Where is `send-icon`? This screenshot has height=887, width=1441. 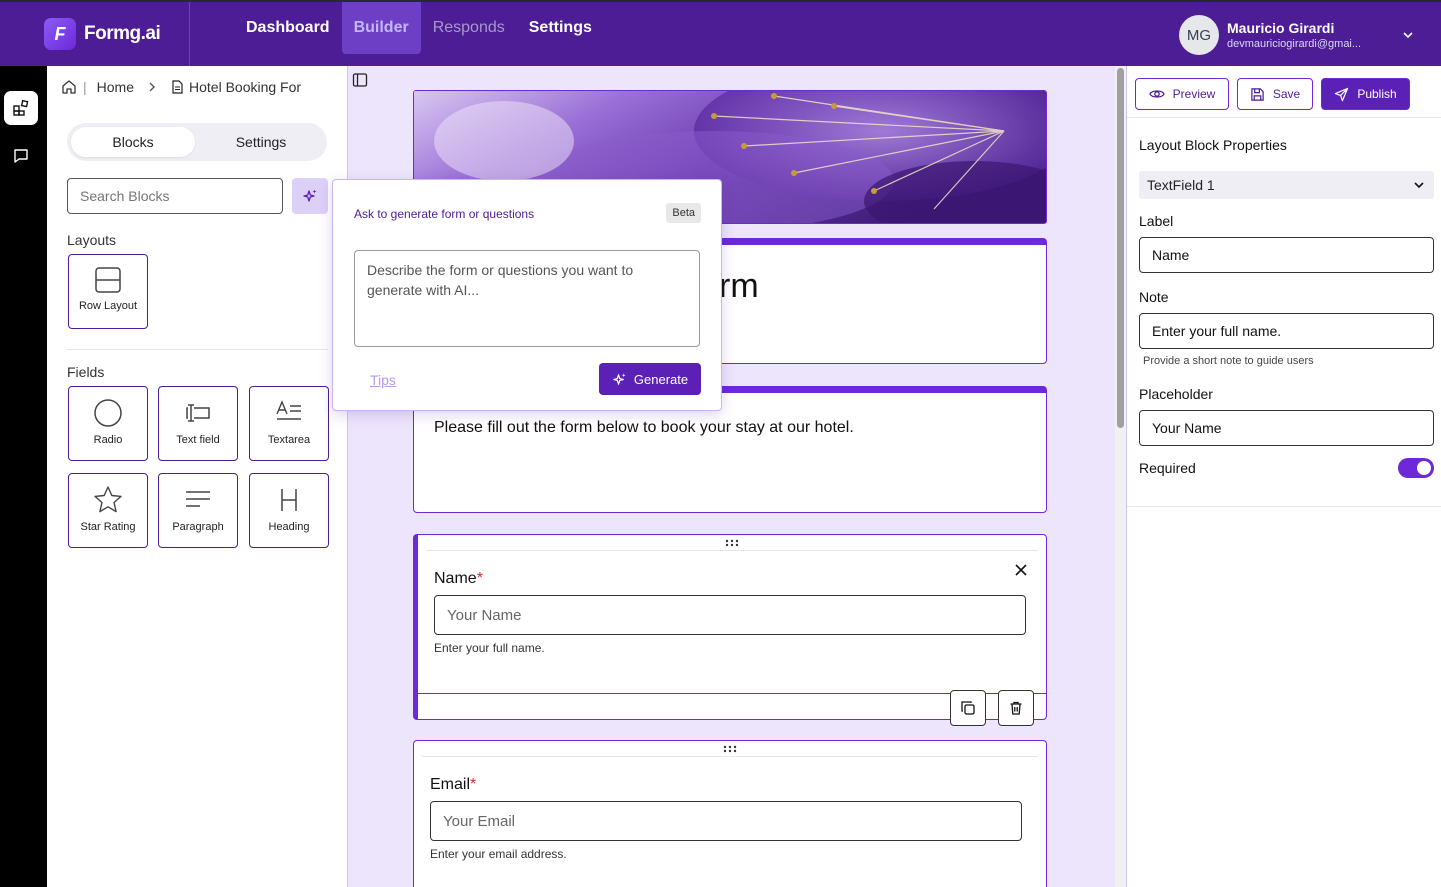 send-icon is located at coordinates (1342, 94).